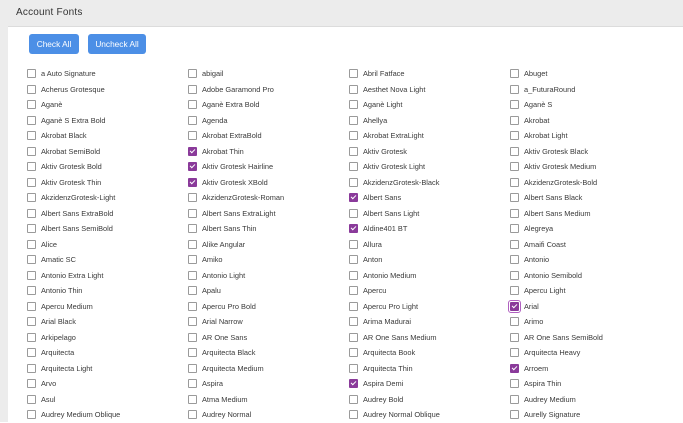 The image size is (683, 423). I want to click on font-item: Arimo, so click(590, 322).